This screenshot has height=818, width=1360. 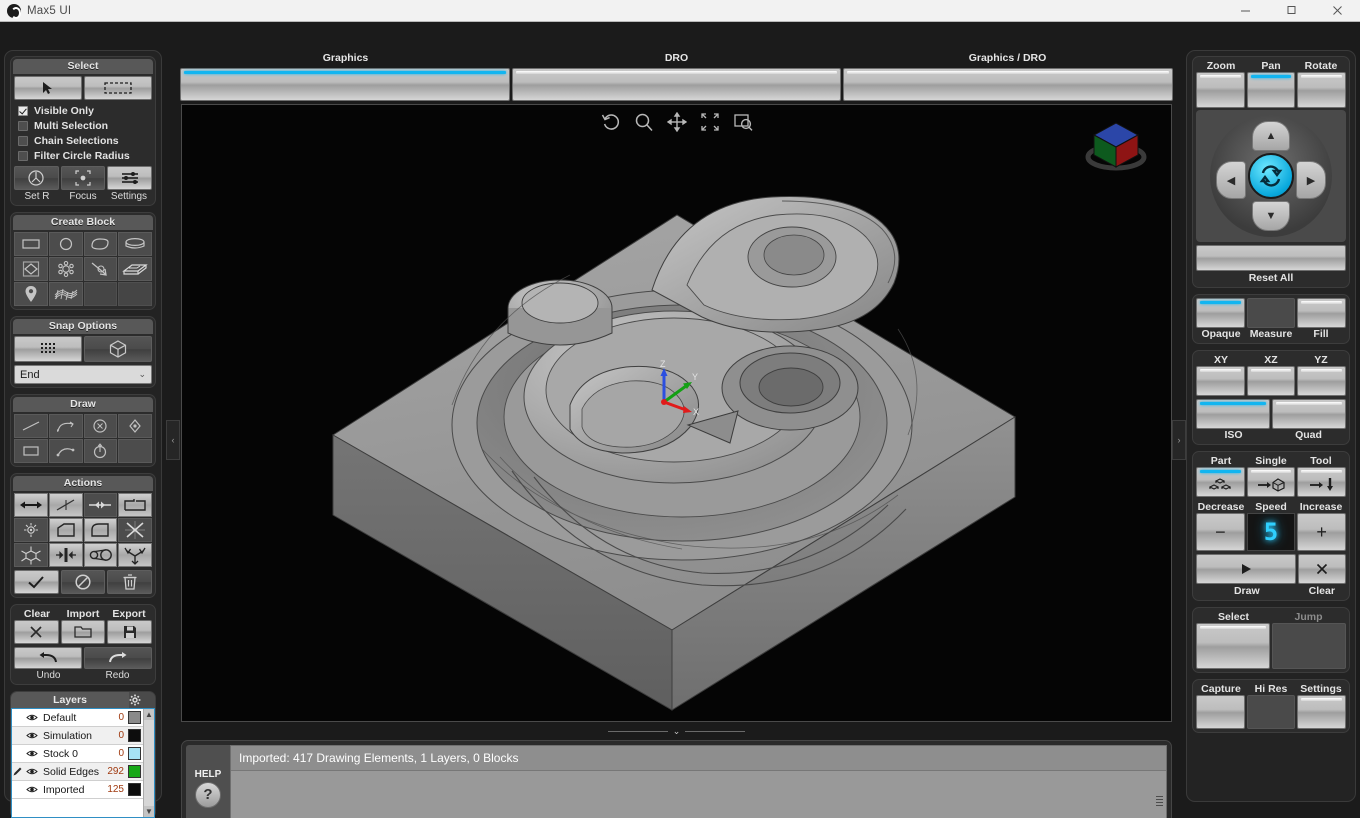 What do you see at coordinates (149, 714) in the screenshot?
I see `scroll-up-icon: ▲` at bounding box center [149, 714].